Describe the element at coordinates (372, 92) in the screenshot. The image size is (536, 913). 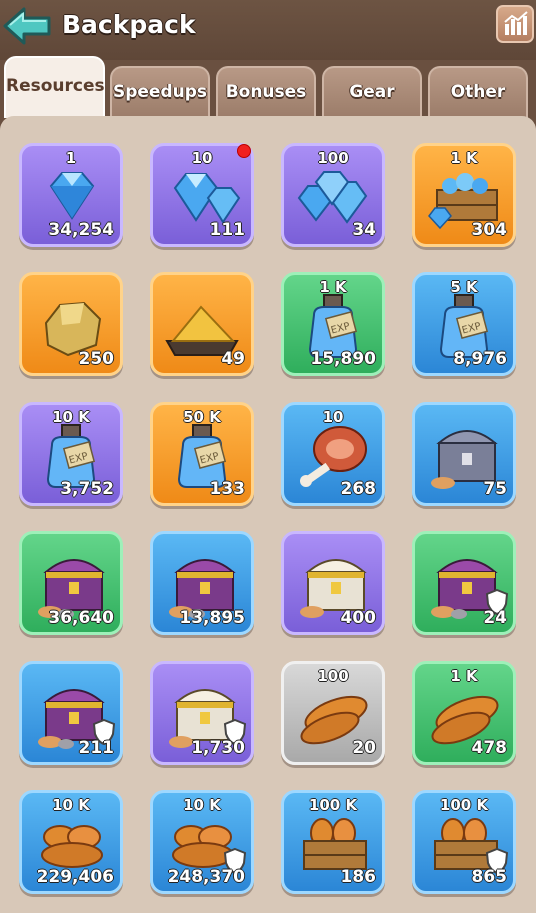
I see `tab-gear: Gear` at that location.